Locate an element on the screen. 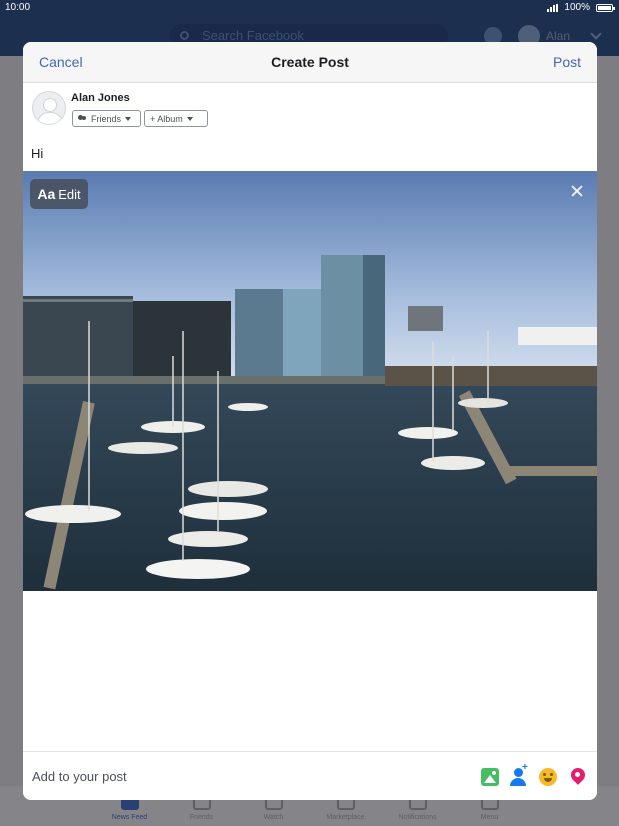  add-to-post-label: Add to your post is located at coordinates (79, 776).